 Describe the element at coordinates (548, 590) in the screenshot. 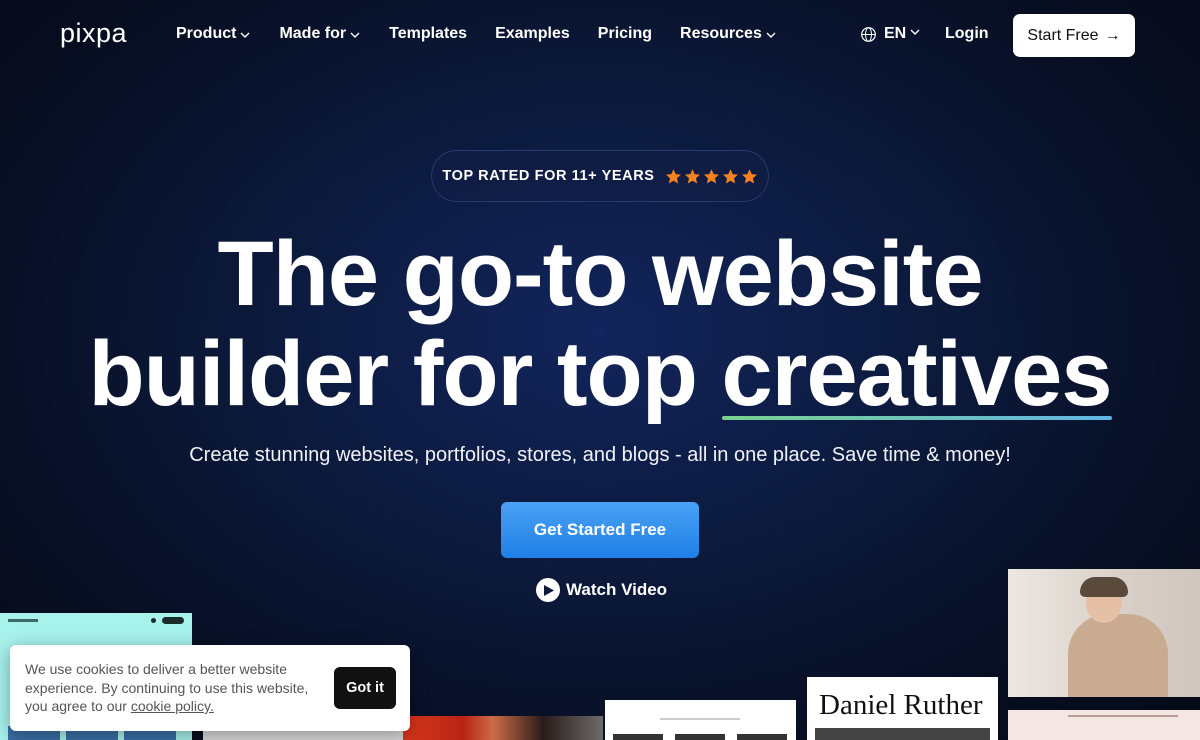

I see `play-icon` at that location.